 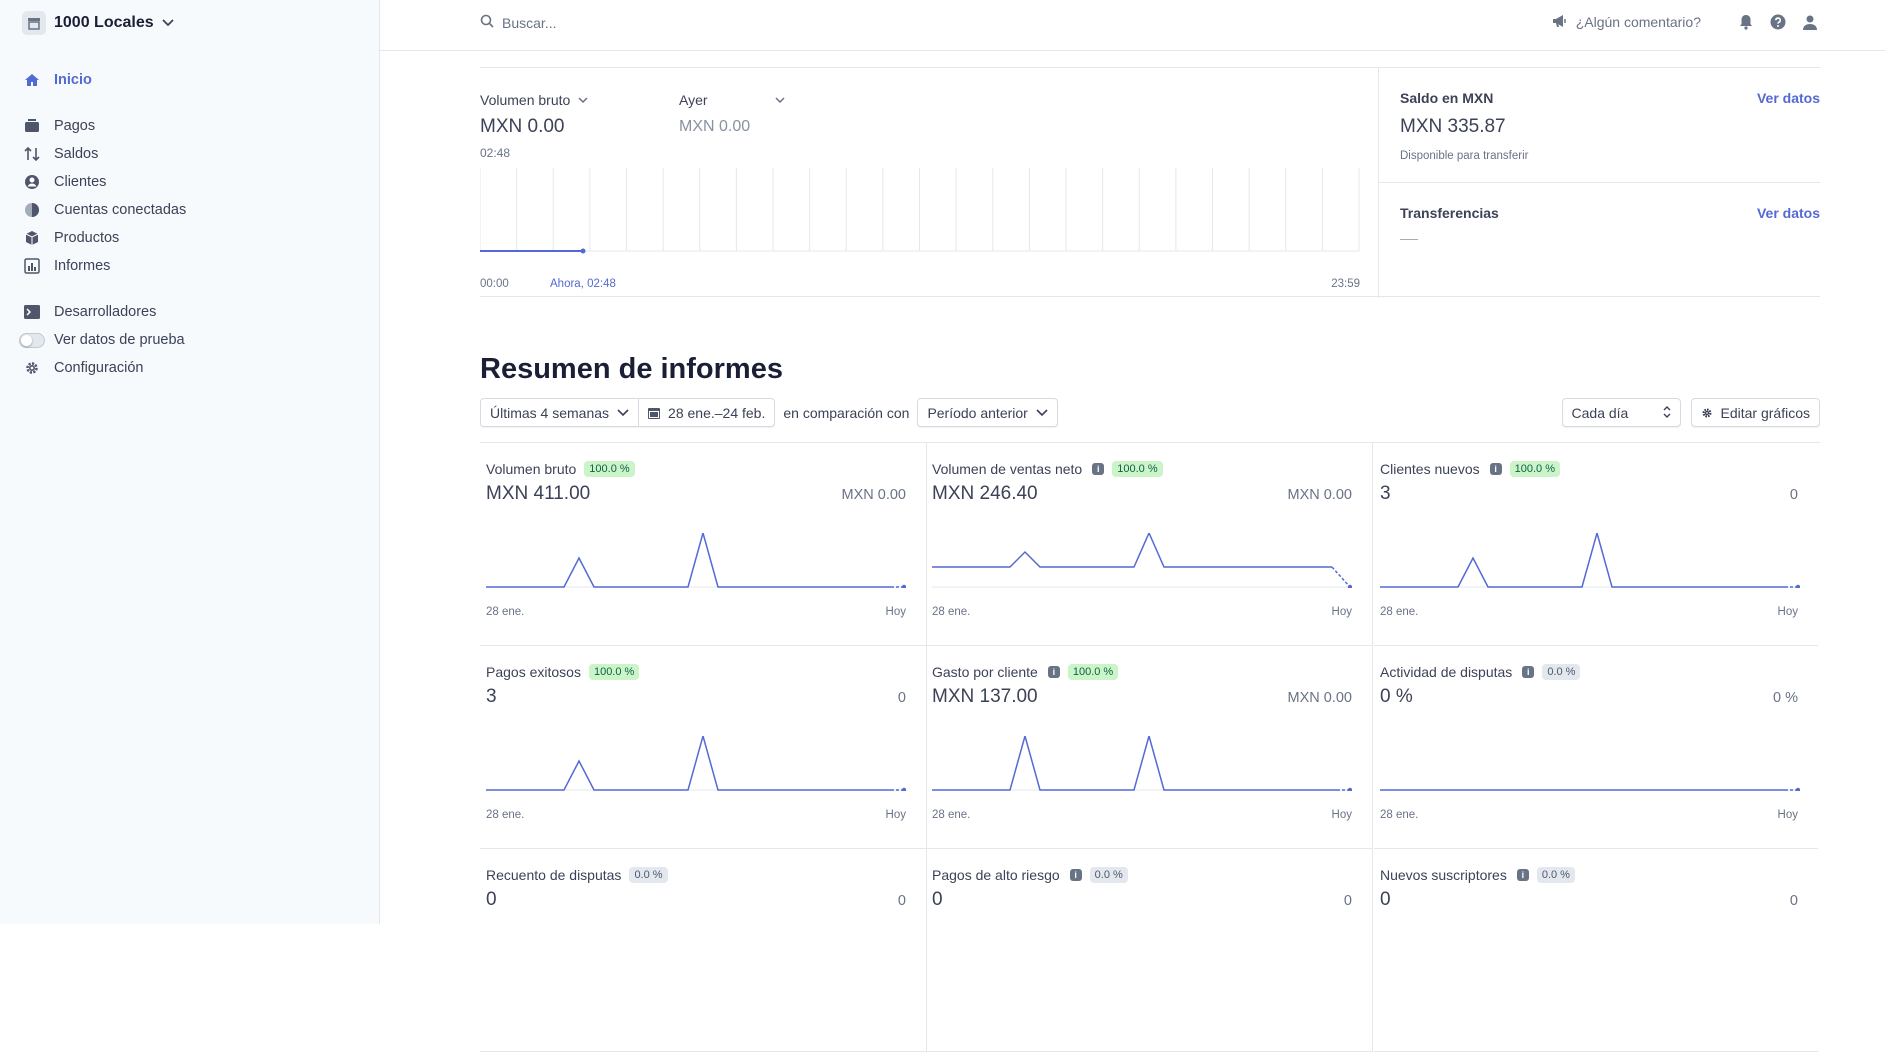 What do you see at coordinates (80, 182) in the screenshot?
I see `sidebar-item-label: Clientes` at bounding box center [80, 182].